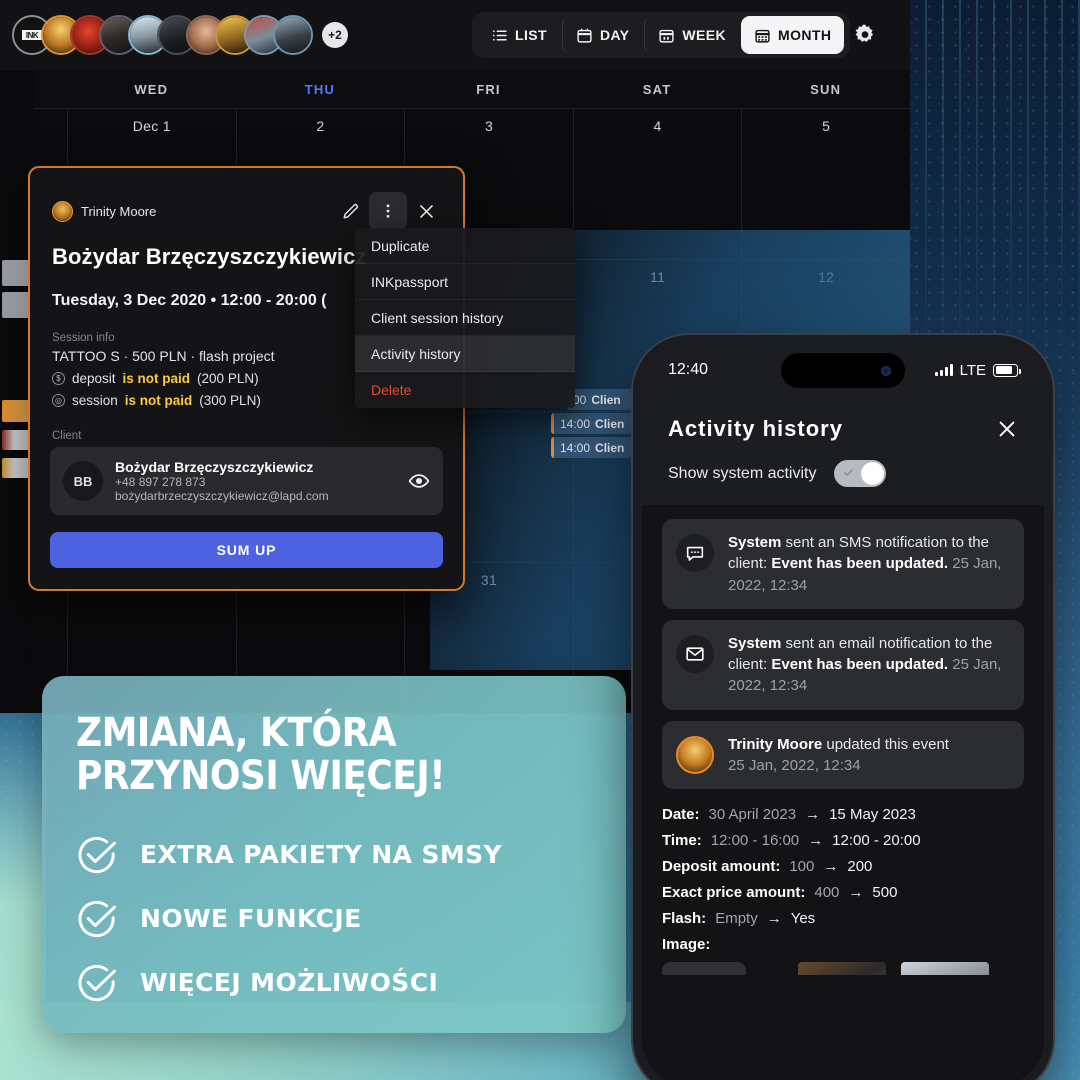 This screenshot has height=1080, width=1080. Describe the element at coordinates (465, 282) in the screenshot. I see `menu-item-inkpassport: INKpassport` at that location.